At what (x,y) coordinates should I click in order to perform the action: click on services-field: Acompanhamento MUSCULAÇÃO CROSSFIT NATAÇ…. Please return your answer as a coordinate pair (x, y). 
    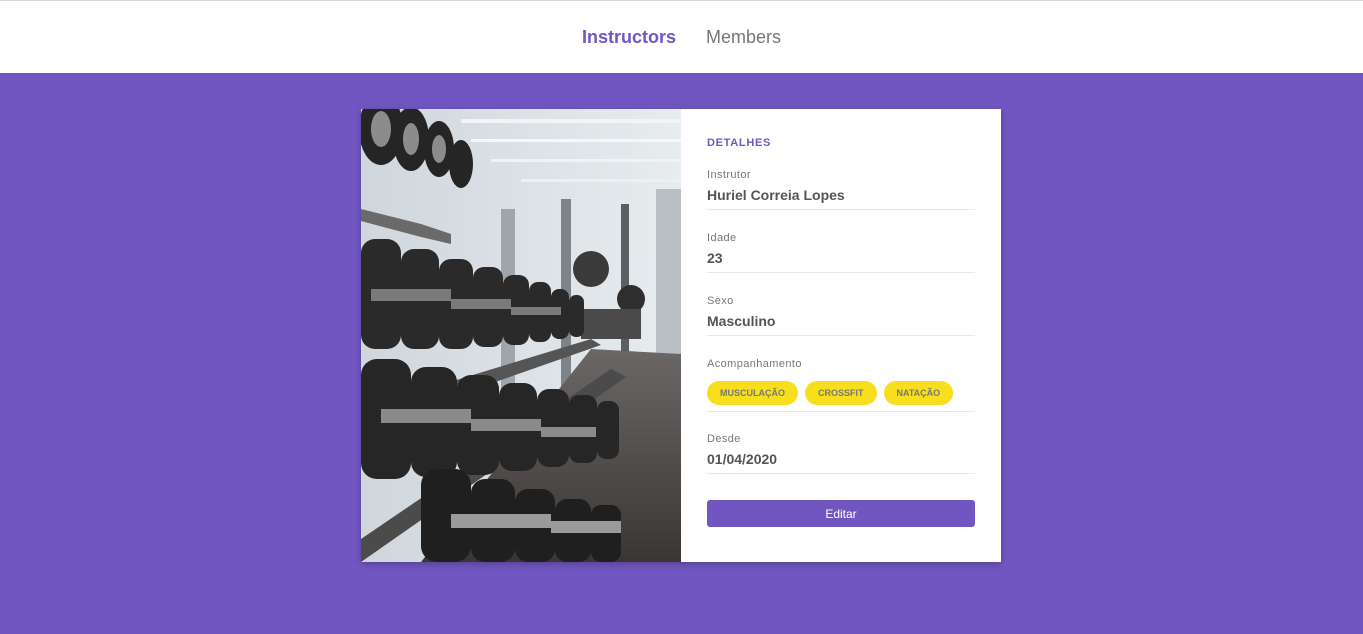
    Looking at the image, I should click on (841, 385).